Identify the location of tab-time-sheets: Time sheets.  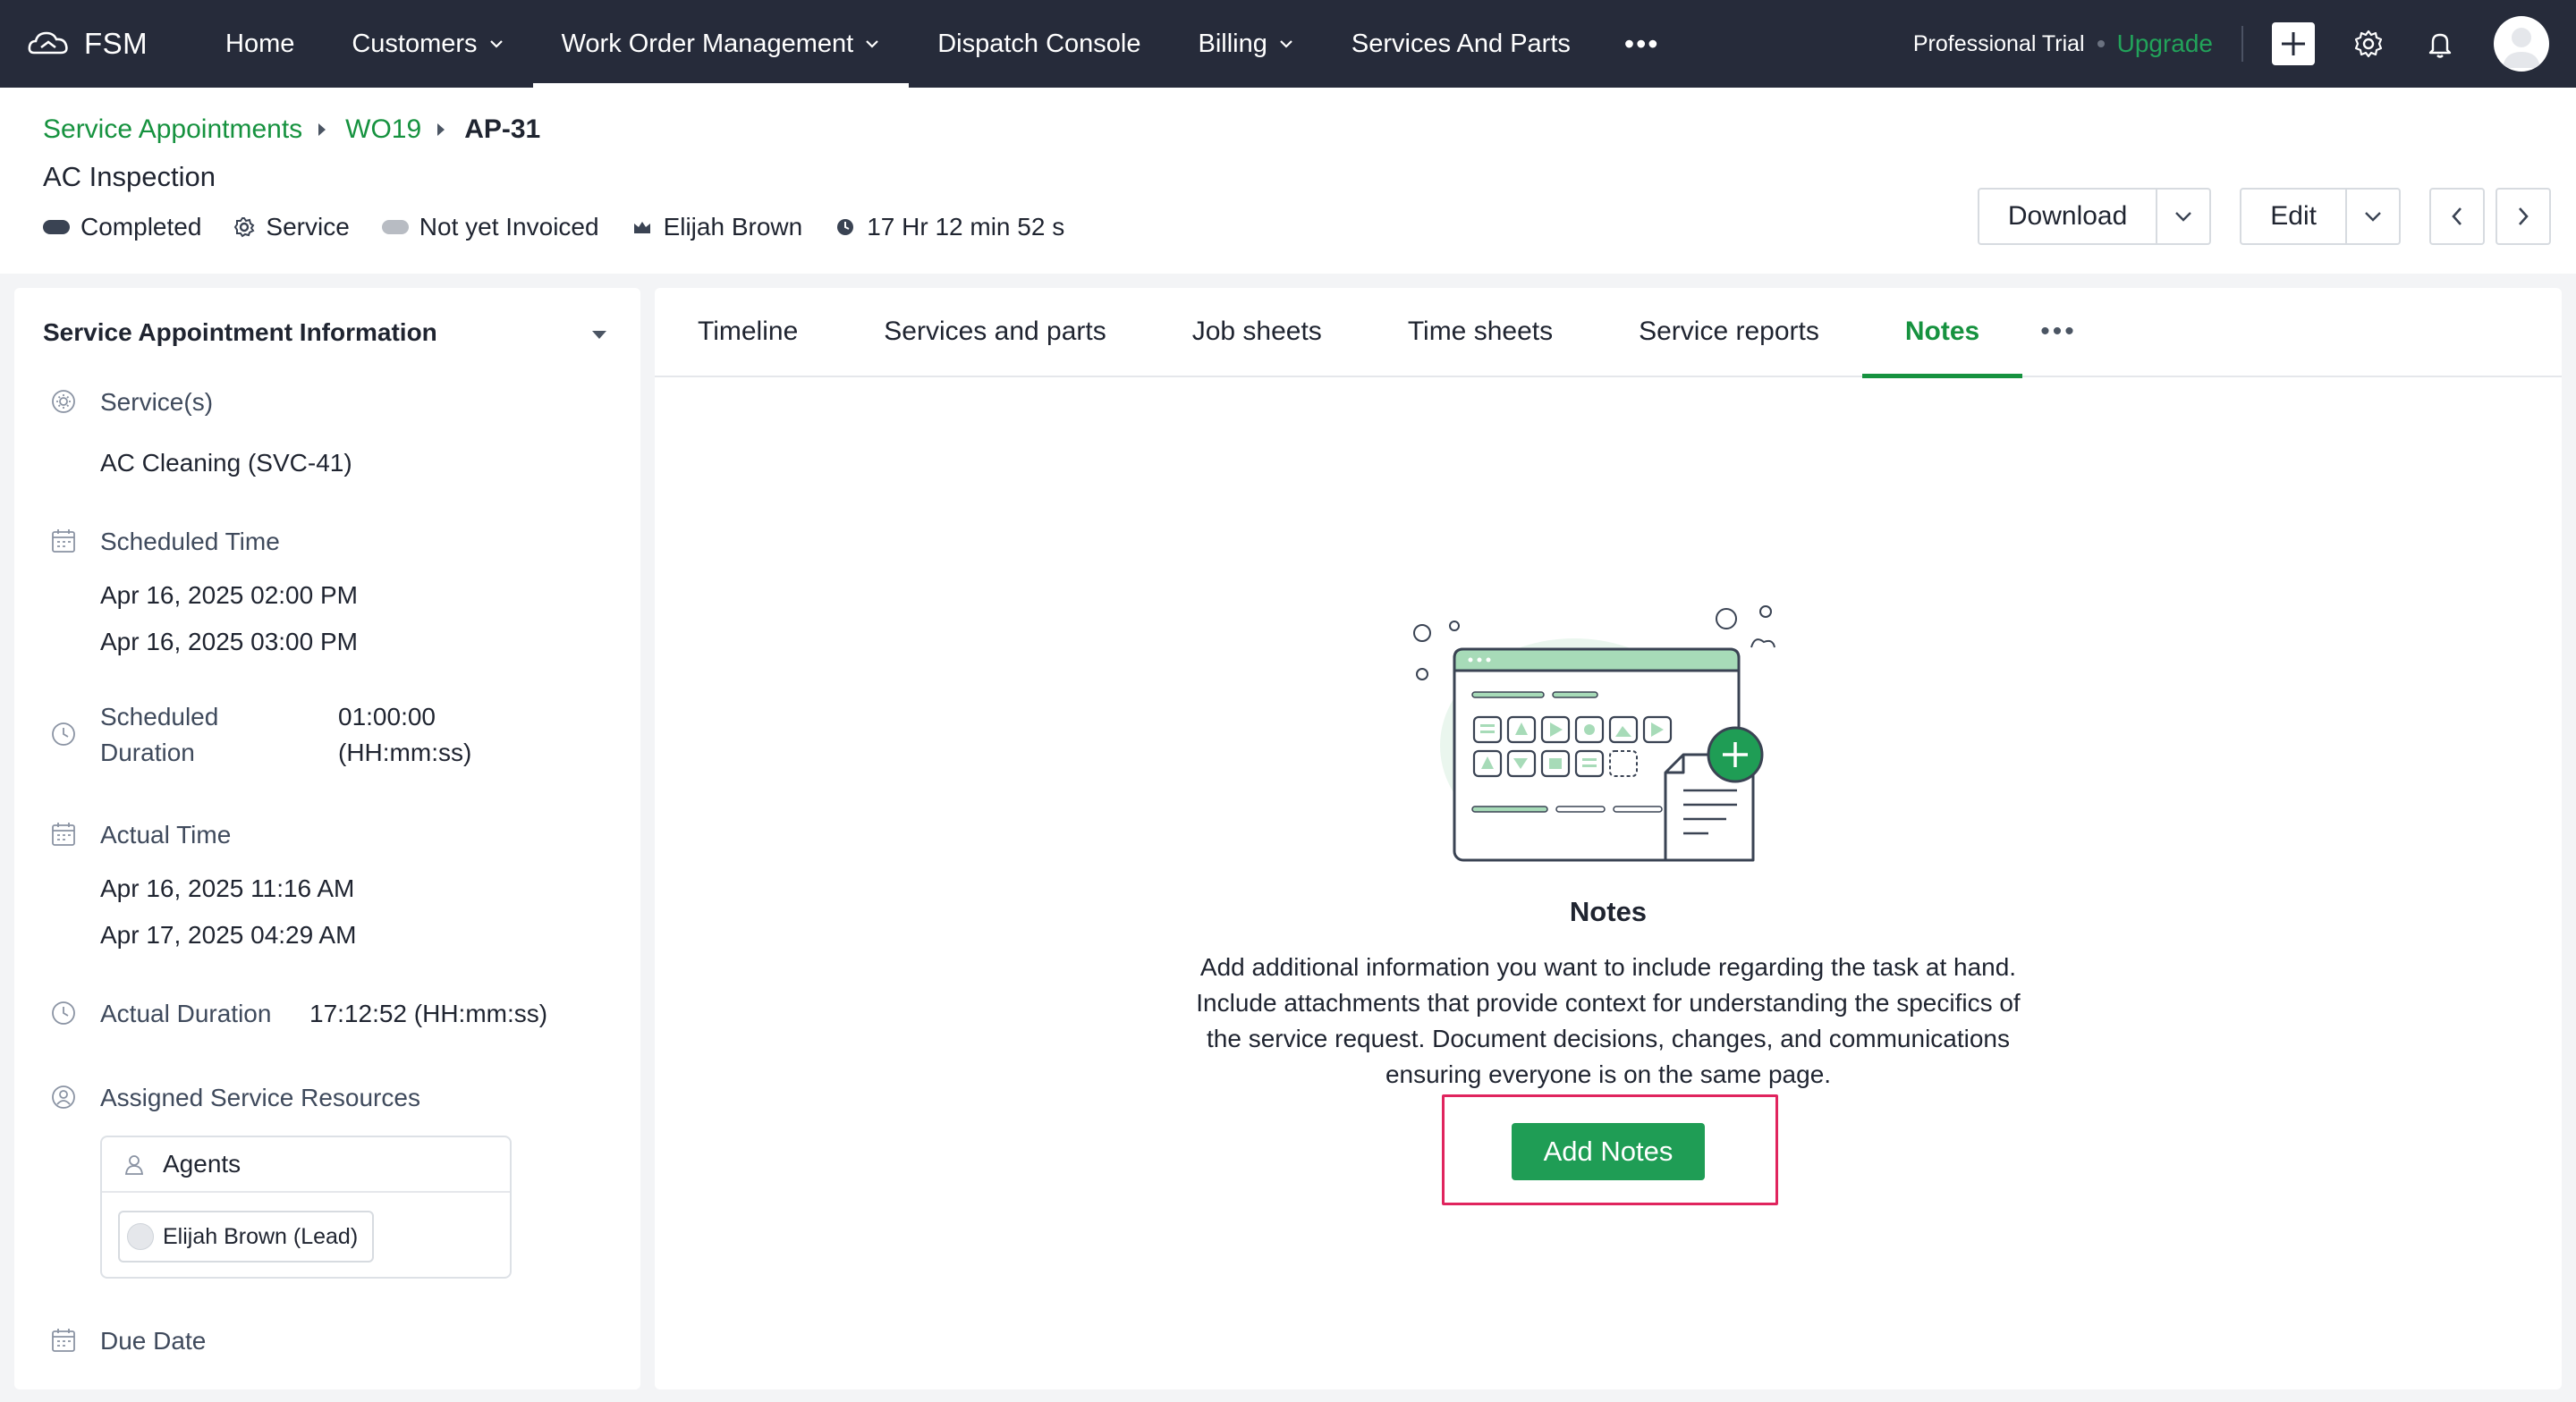
(1480, 332).